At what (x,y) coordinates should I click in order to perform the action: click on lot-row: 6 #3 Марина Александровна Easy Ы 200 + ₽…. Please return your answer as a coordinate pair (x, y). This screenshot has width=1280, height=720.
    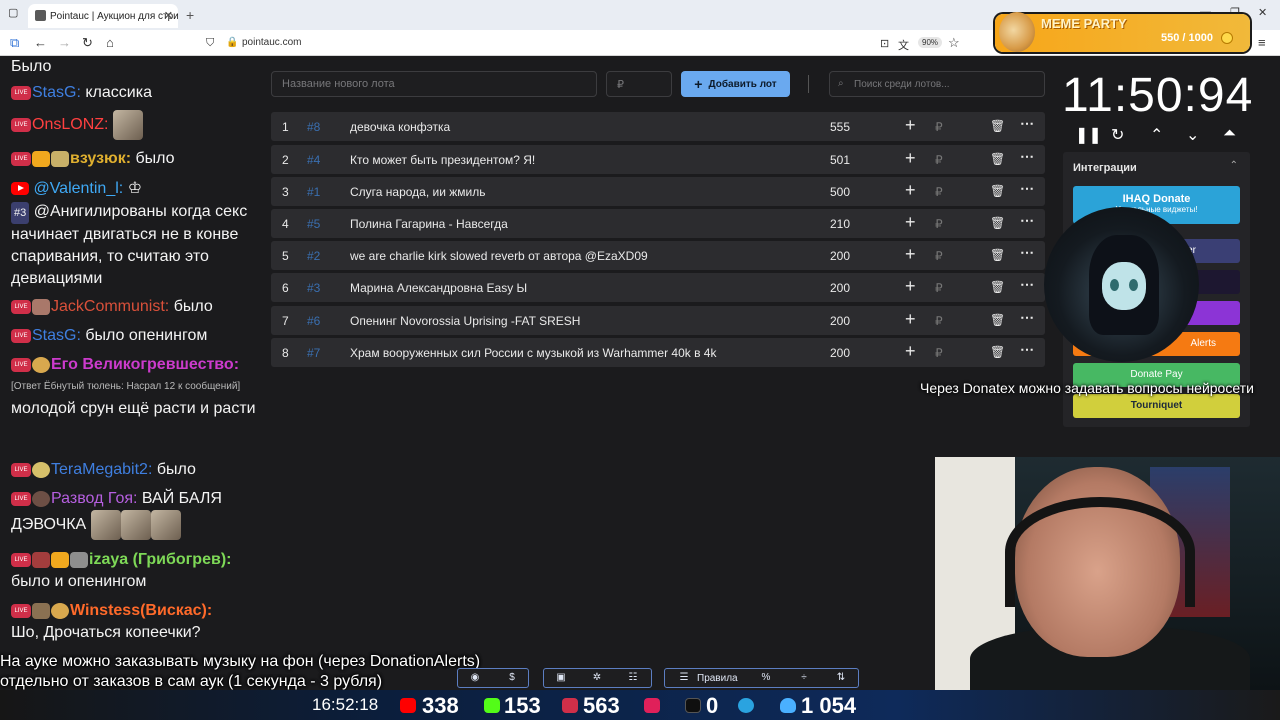
    Looking at the image, I should click on (658, 287).